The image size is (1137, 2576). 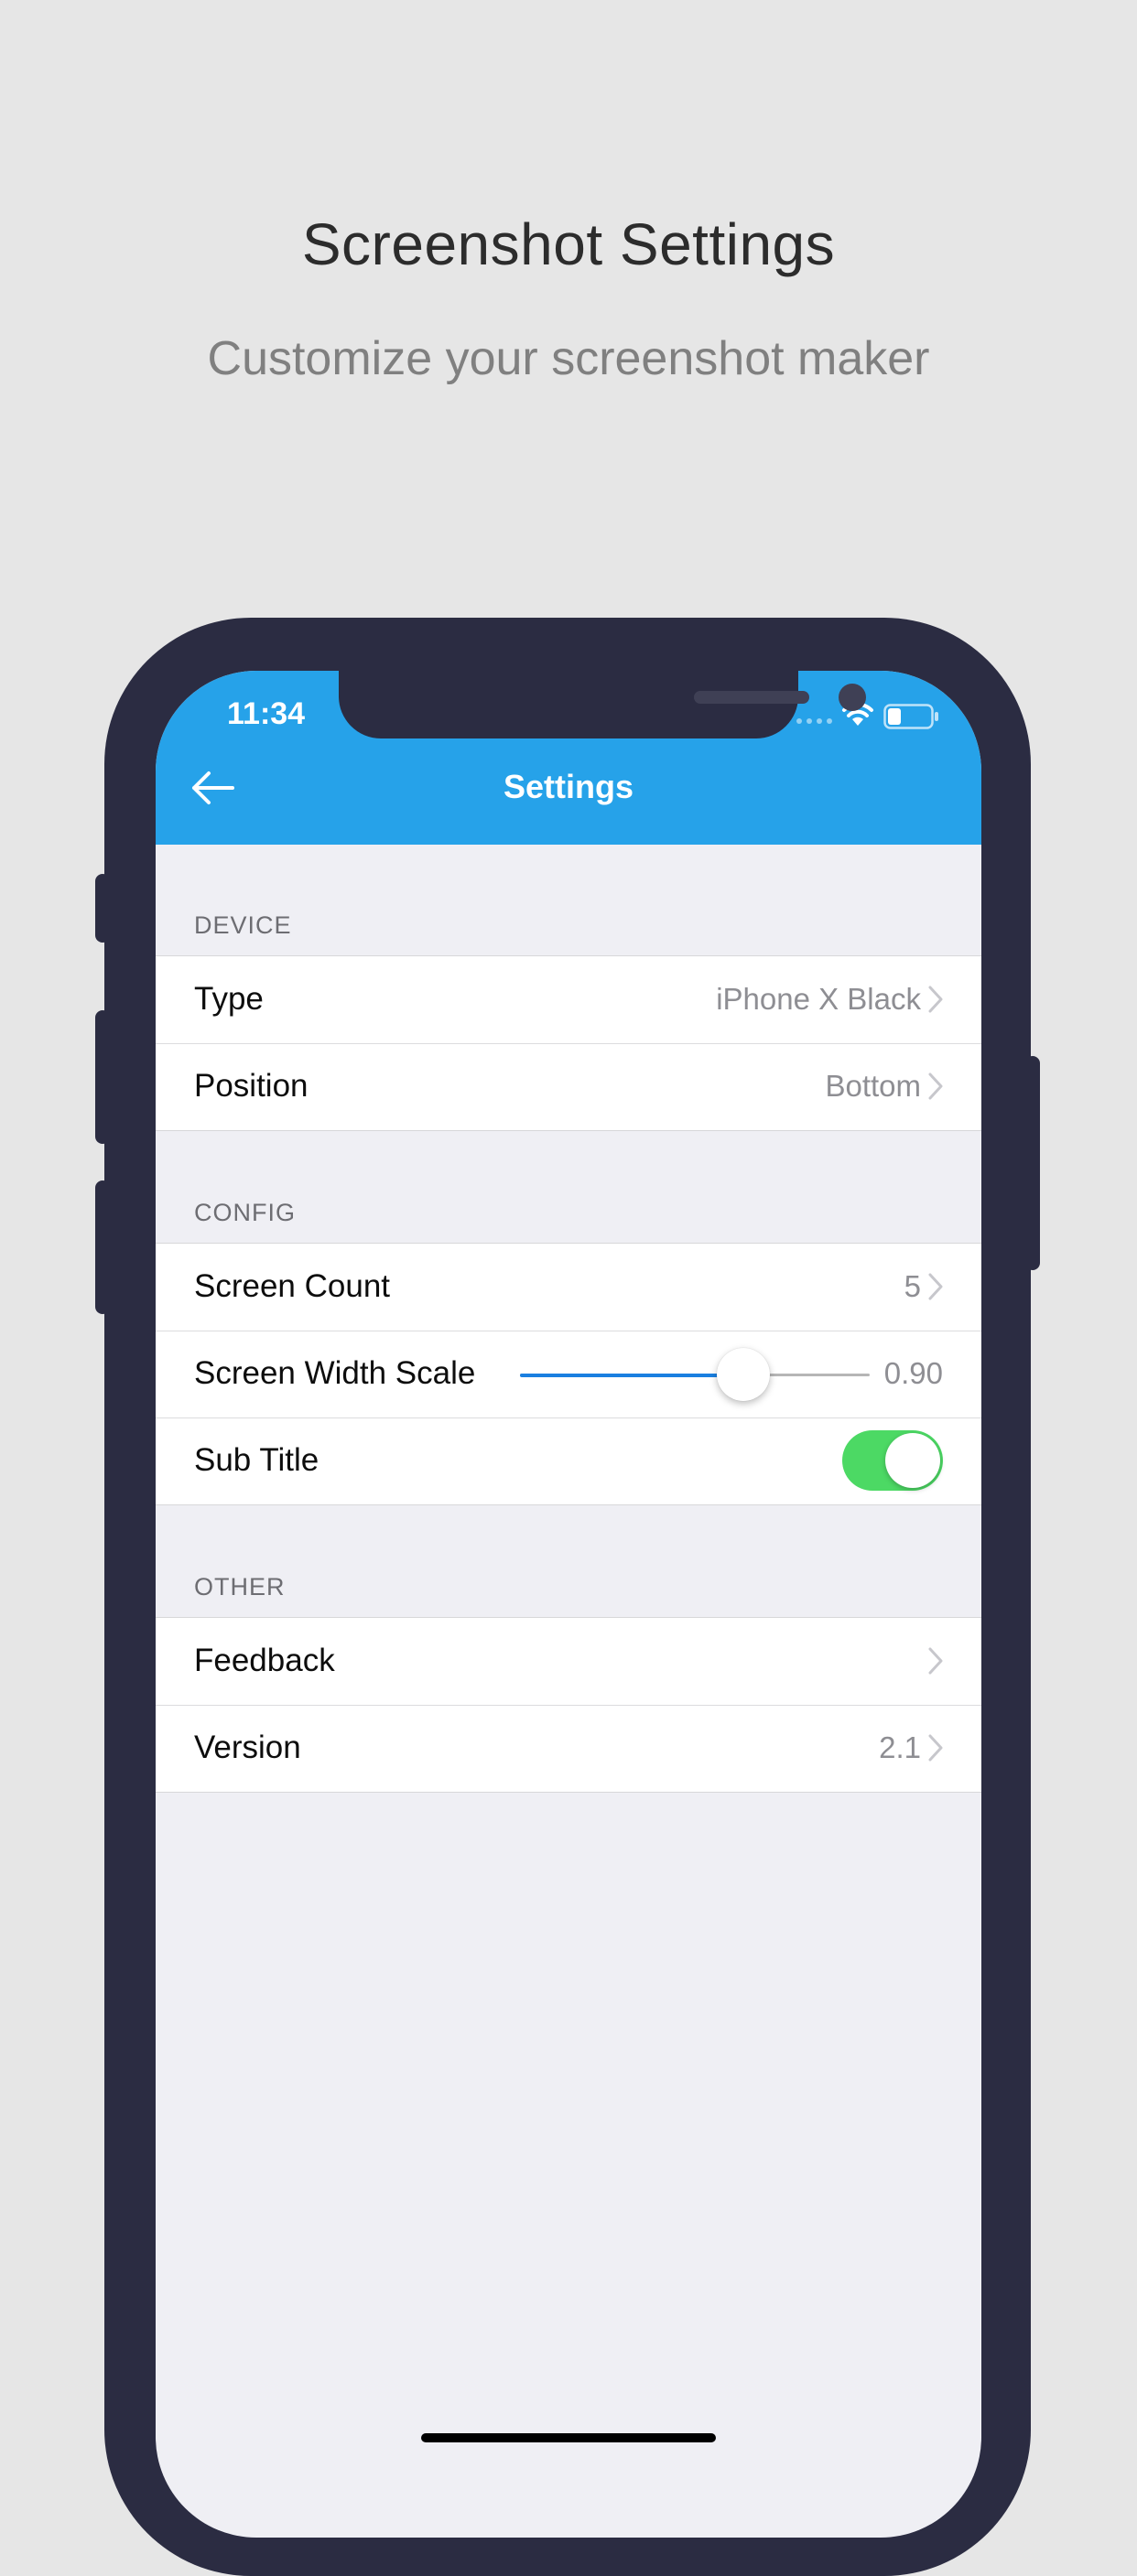 What do you see at coordinates (335, 1373) in the screenshot?
I see `row-screen-width-scale-label: Screen Width Scale` at bounding box center [335, 1373].